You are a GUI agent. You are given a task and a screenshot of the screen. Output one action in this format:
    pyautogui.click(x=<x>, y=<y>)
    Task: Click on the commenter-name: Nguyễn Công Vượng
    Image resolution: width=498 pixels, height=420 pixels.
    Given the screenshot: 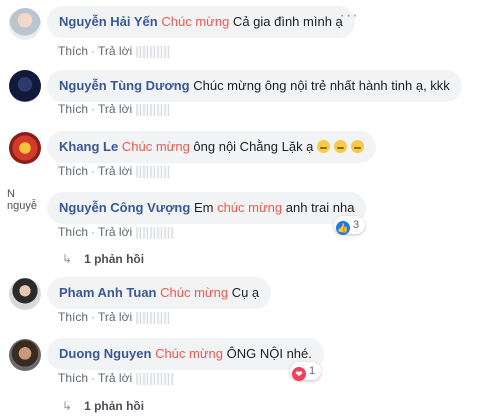 What is the action you would take?
    pyautogui.click(x=124, y=207)
    